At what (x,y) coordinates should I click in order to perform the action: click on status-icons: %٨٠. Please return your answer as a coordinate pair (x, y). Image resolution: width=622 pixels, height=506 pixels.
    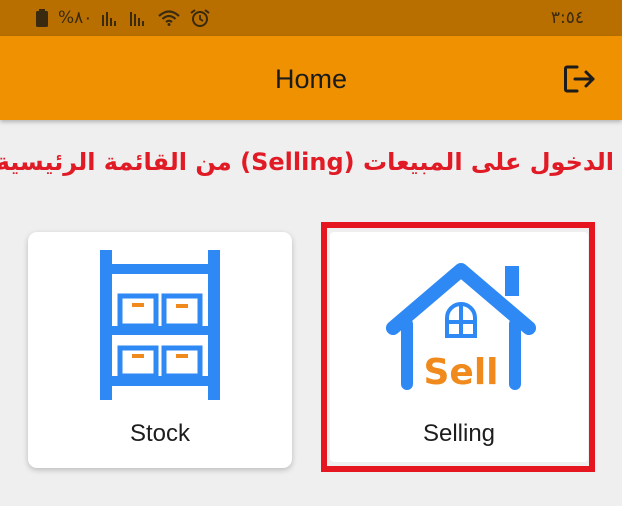
    Looking at the image, I should click on (123, 18).